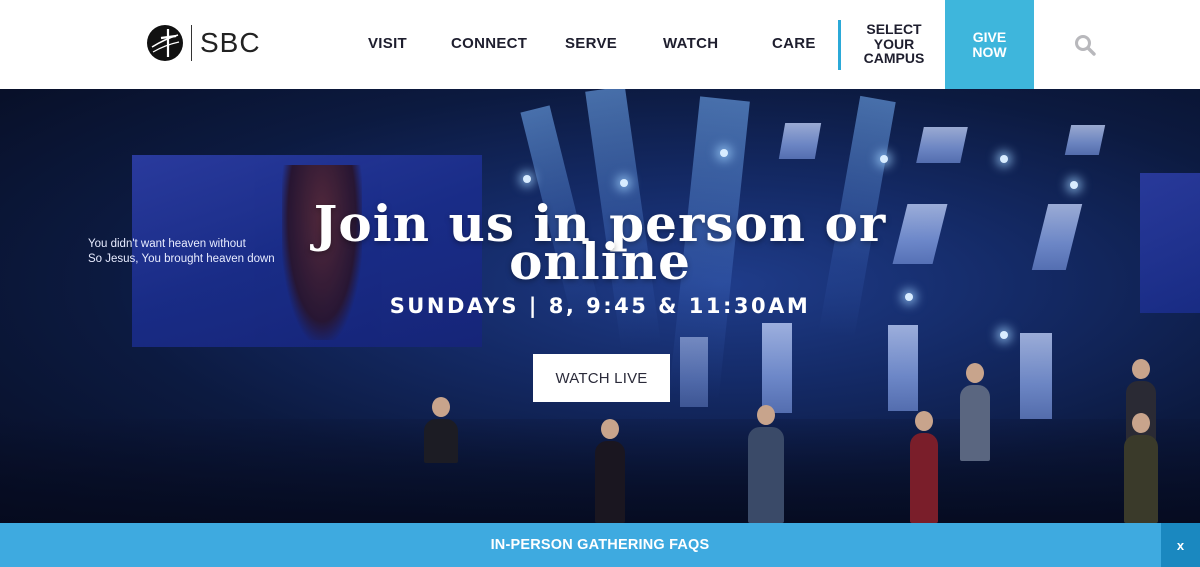 The height and width of the screenshot is (567, 1200). I want to click on campus-divider, so click(839, 45).